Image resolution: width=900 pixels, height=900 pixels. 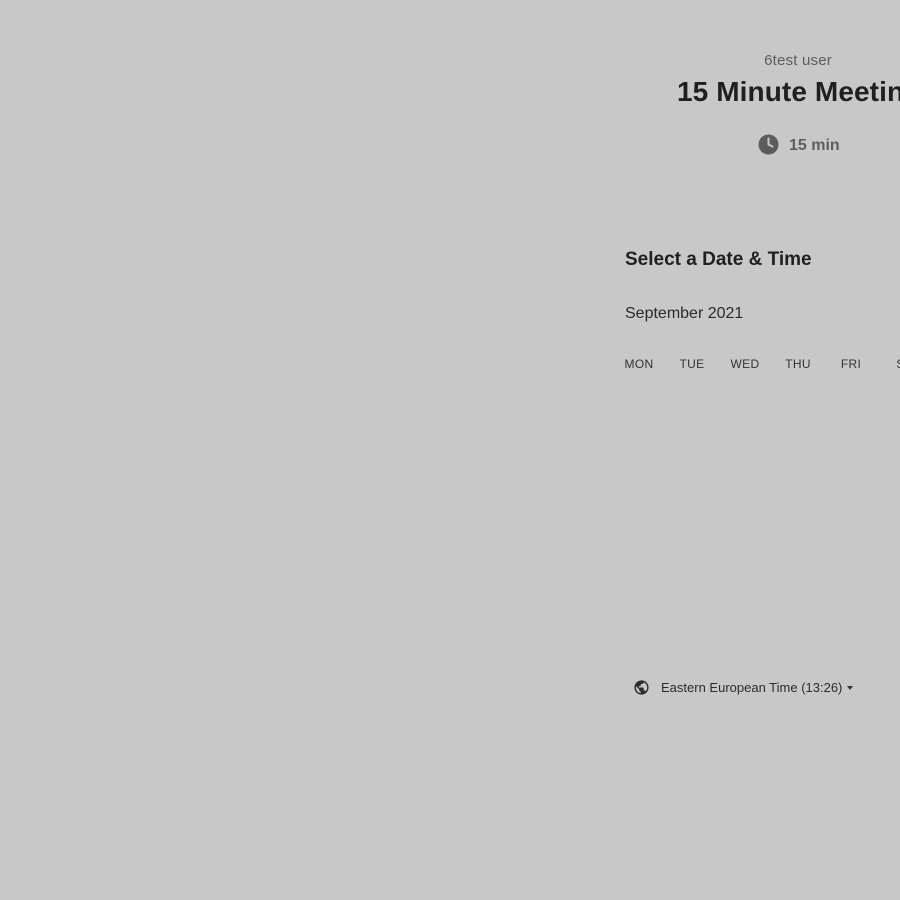 What do you see at coordinates (641, 687) in the screenshot?
I see `globe-icon` at bounding box center [641, 687].